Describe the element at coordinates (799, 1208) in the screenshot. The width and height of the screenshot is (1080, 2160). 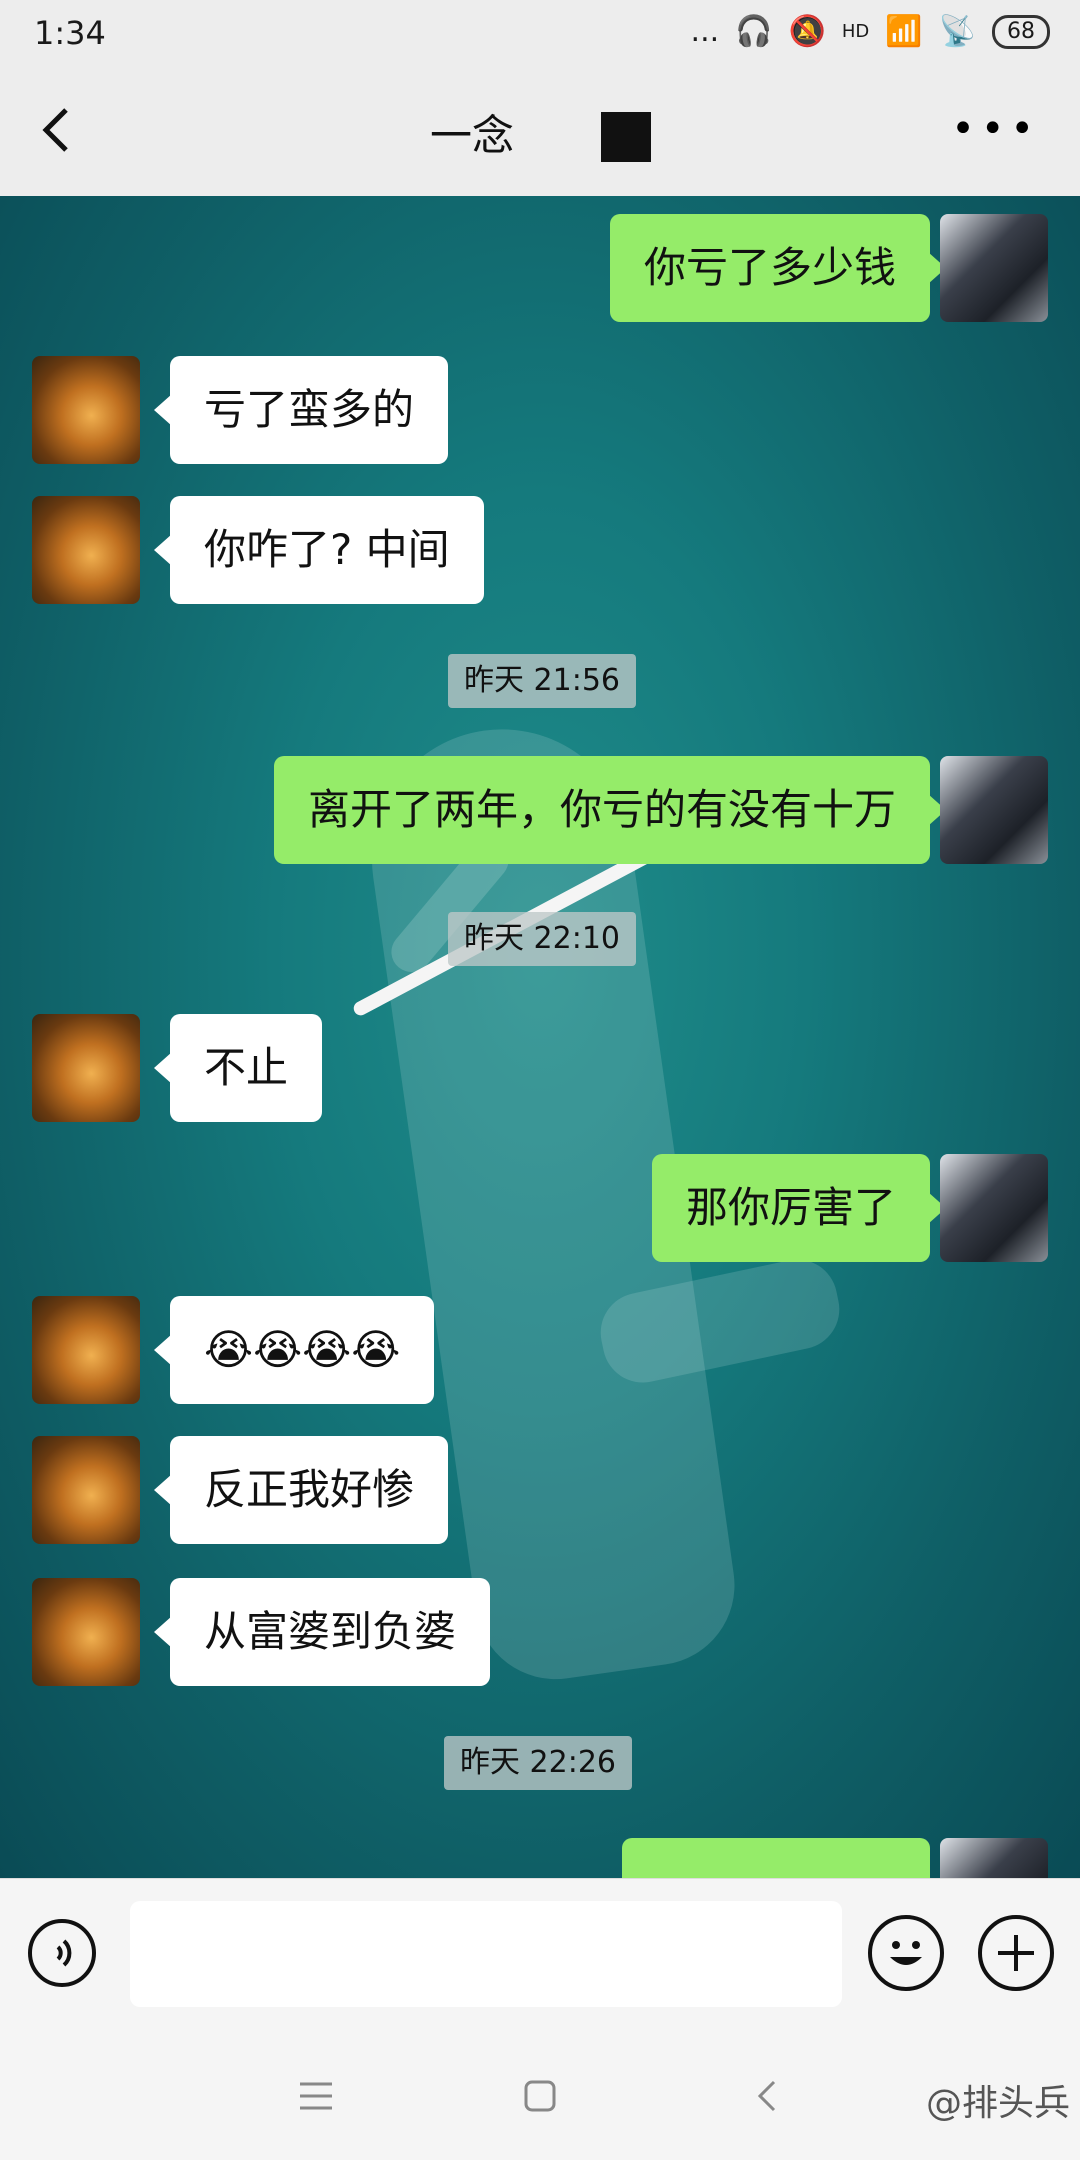
I see `message-bubble-me: 那你厉害了` at that location.